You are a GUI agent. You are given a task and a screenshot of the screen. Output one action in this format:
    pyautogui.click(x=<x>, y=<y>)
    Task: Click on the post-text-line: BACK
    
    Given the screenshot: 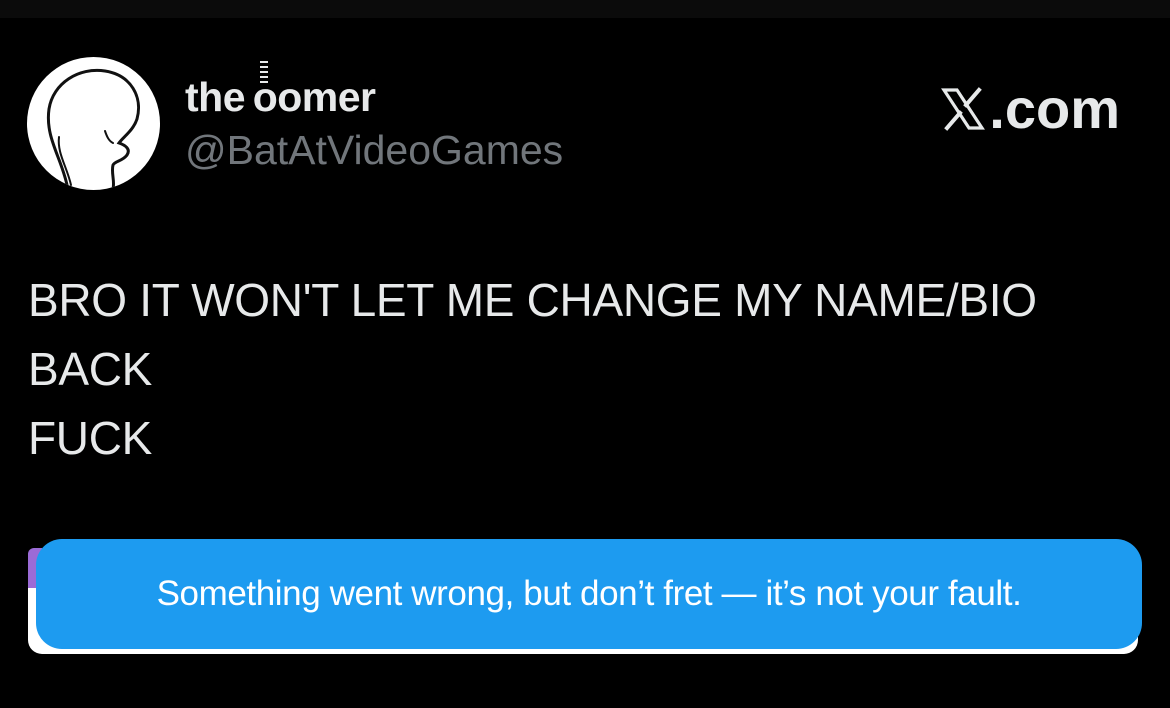 What is the action you would take?
    pyautogui.click(x=90, y=369)
    